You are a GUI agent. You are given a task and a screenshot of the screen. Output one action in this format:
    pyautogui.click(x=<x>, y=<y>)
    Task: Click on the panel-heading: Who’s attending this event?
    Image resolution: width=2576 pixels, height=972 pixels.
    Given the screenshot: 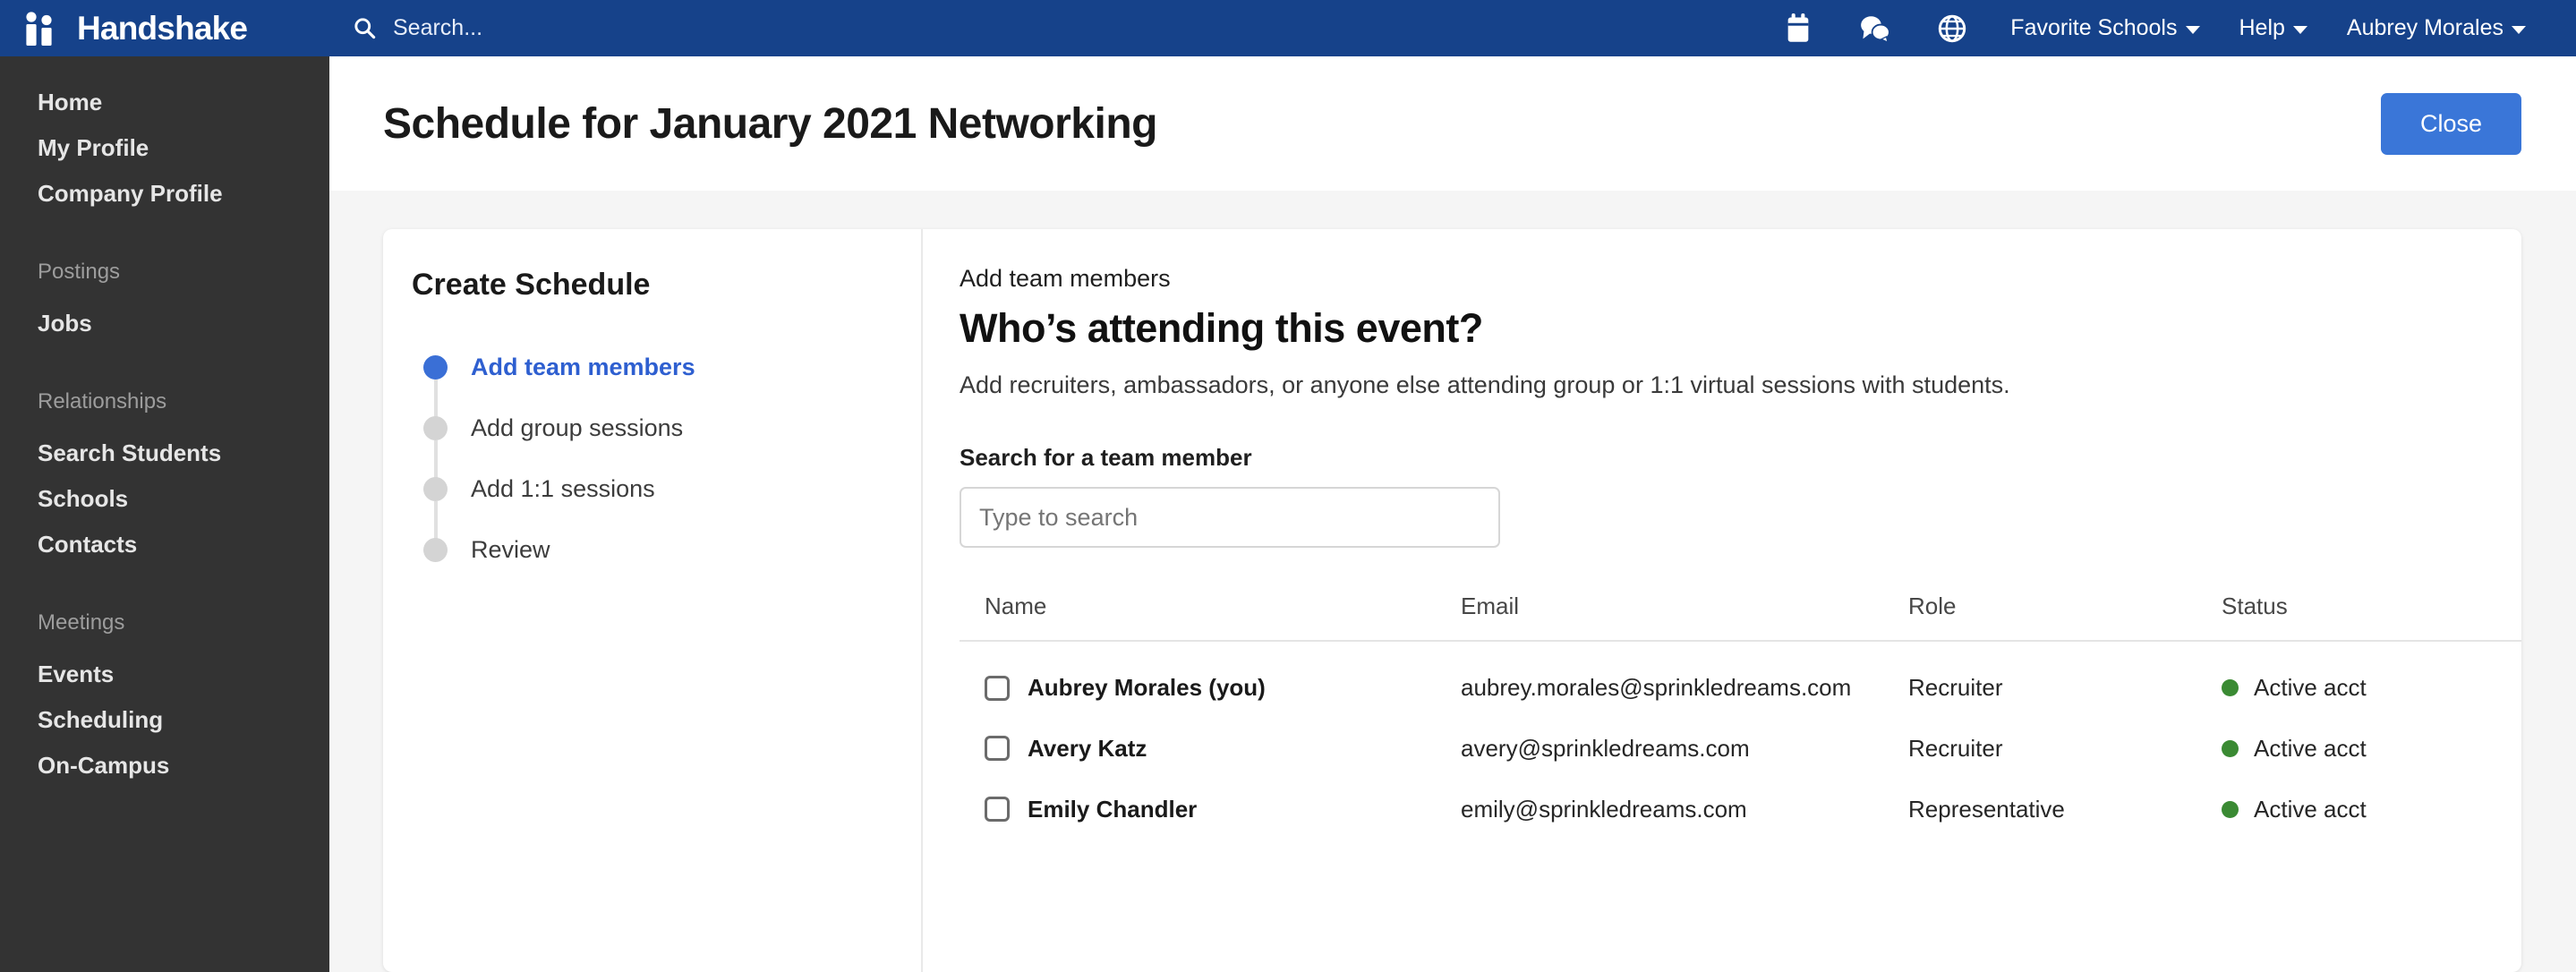 What is the action you would take?
    pyautogui.click(x=1221, y=328)
    